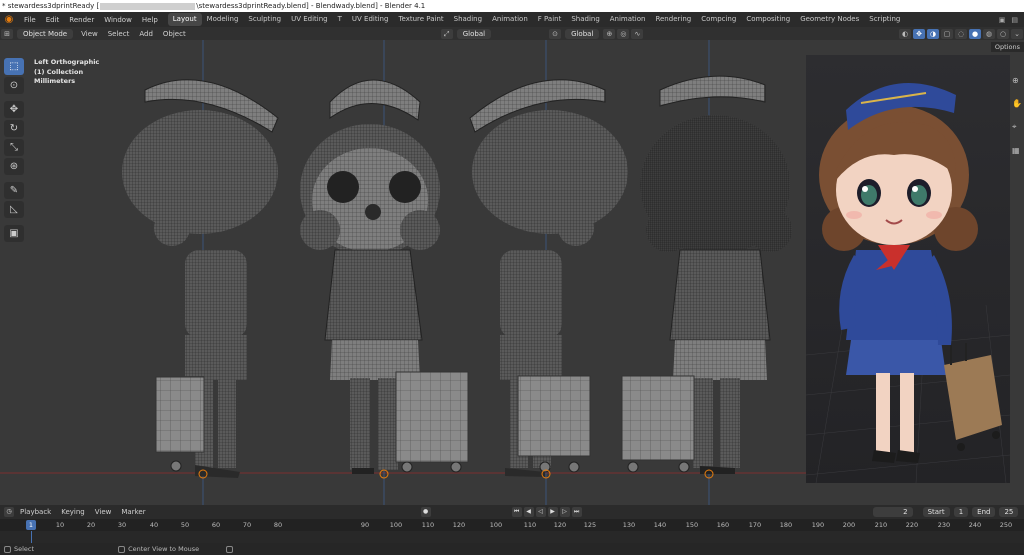 The width and height of the screenshot is (1024, 555). What do you see at coordinates (133, 512) in the screenshot?
I see `menu-marker: Marker` at bounding box center [133, 512].